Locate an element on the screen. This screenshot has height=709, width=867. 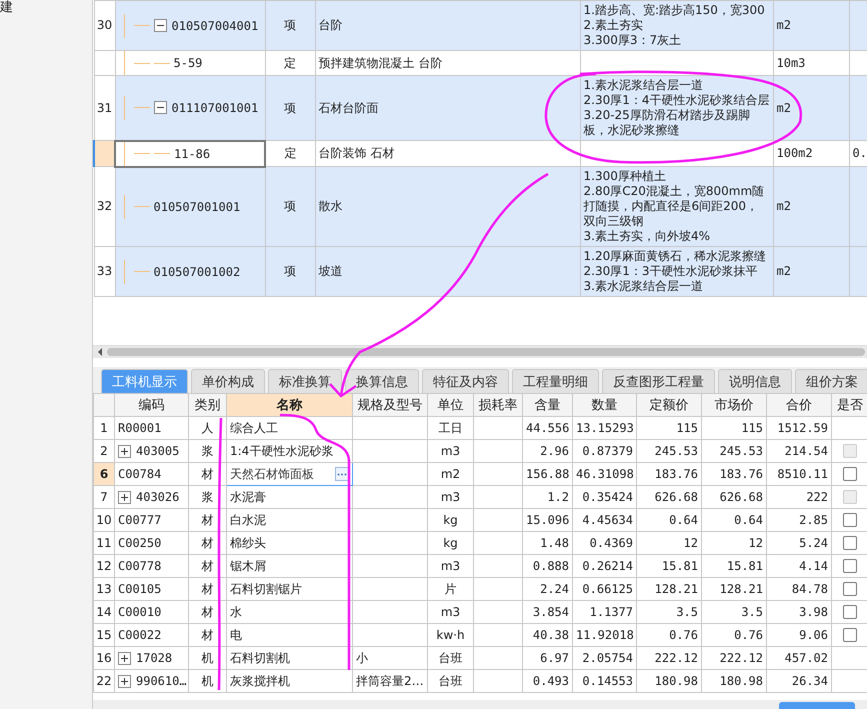
number-text: 9.06 is located at coordinates (813, 635).